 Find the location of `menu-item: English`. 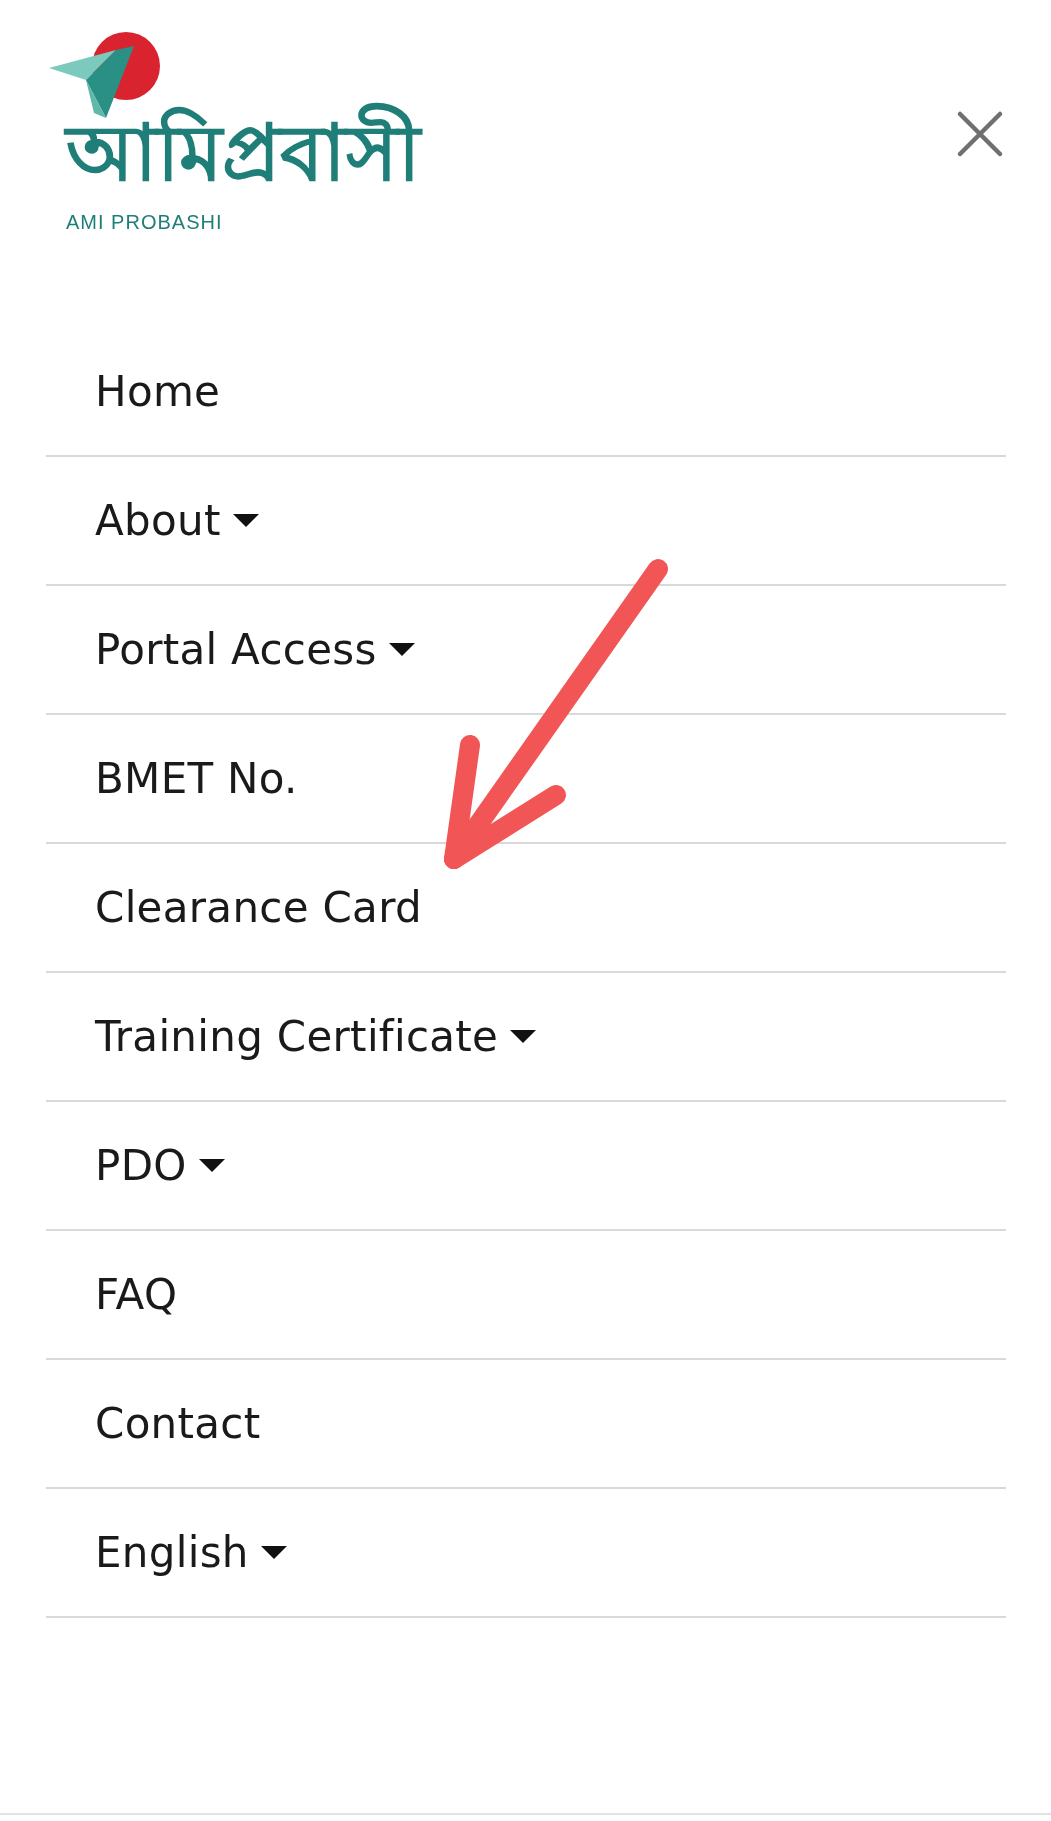

menu-item: English is located at coordinates (526, 1553).